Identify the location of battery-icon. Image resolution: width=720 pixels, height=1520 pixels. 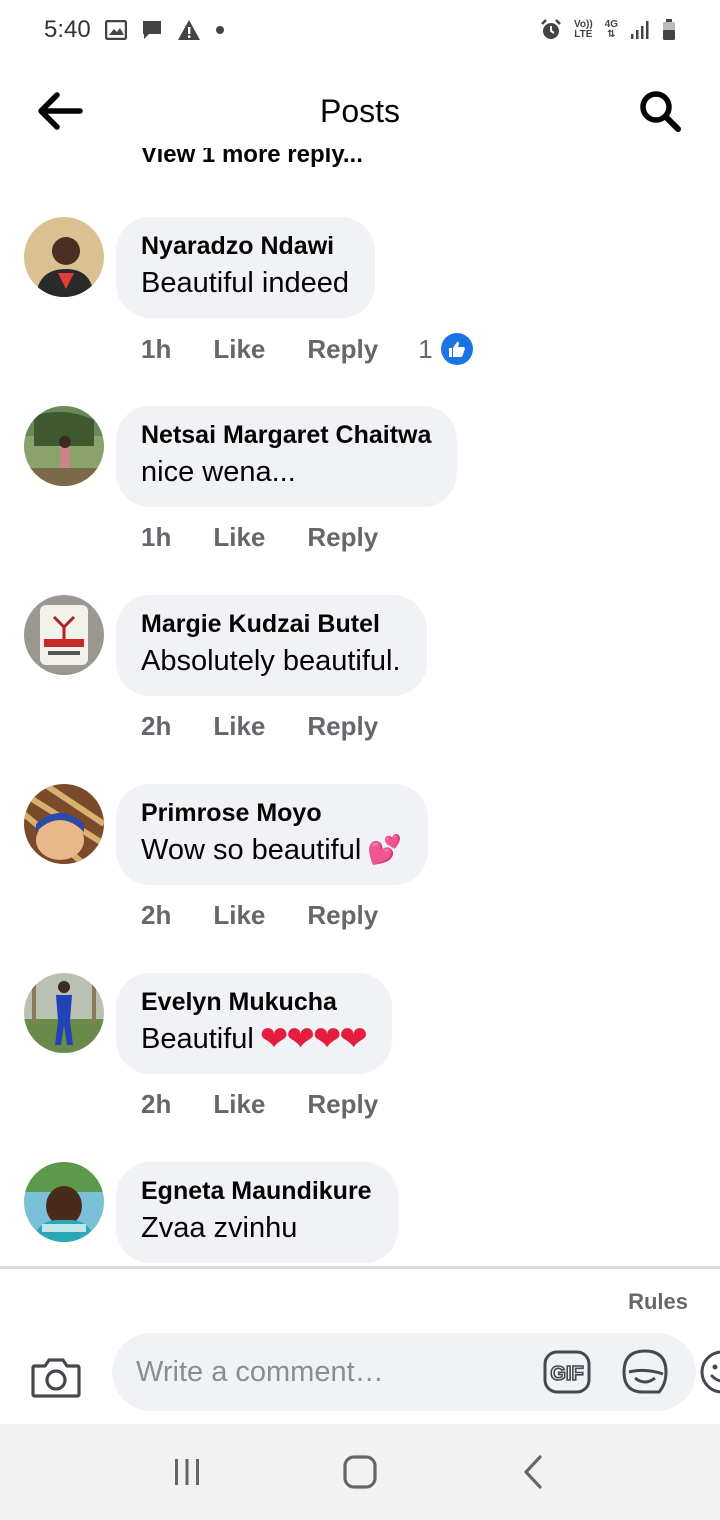
(669, 30).